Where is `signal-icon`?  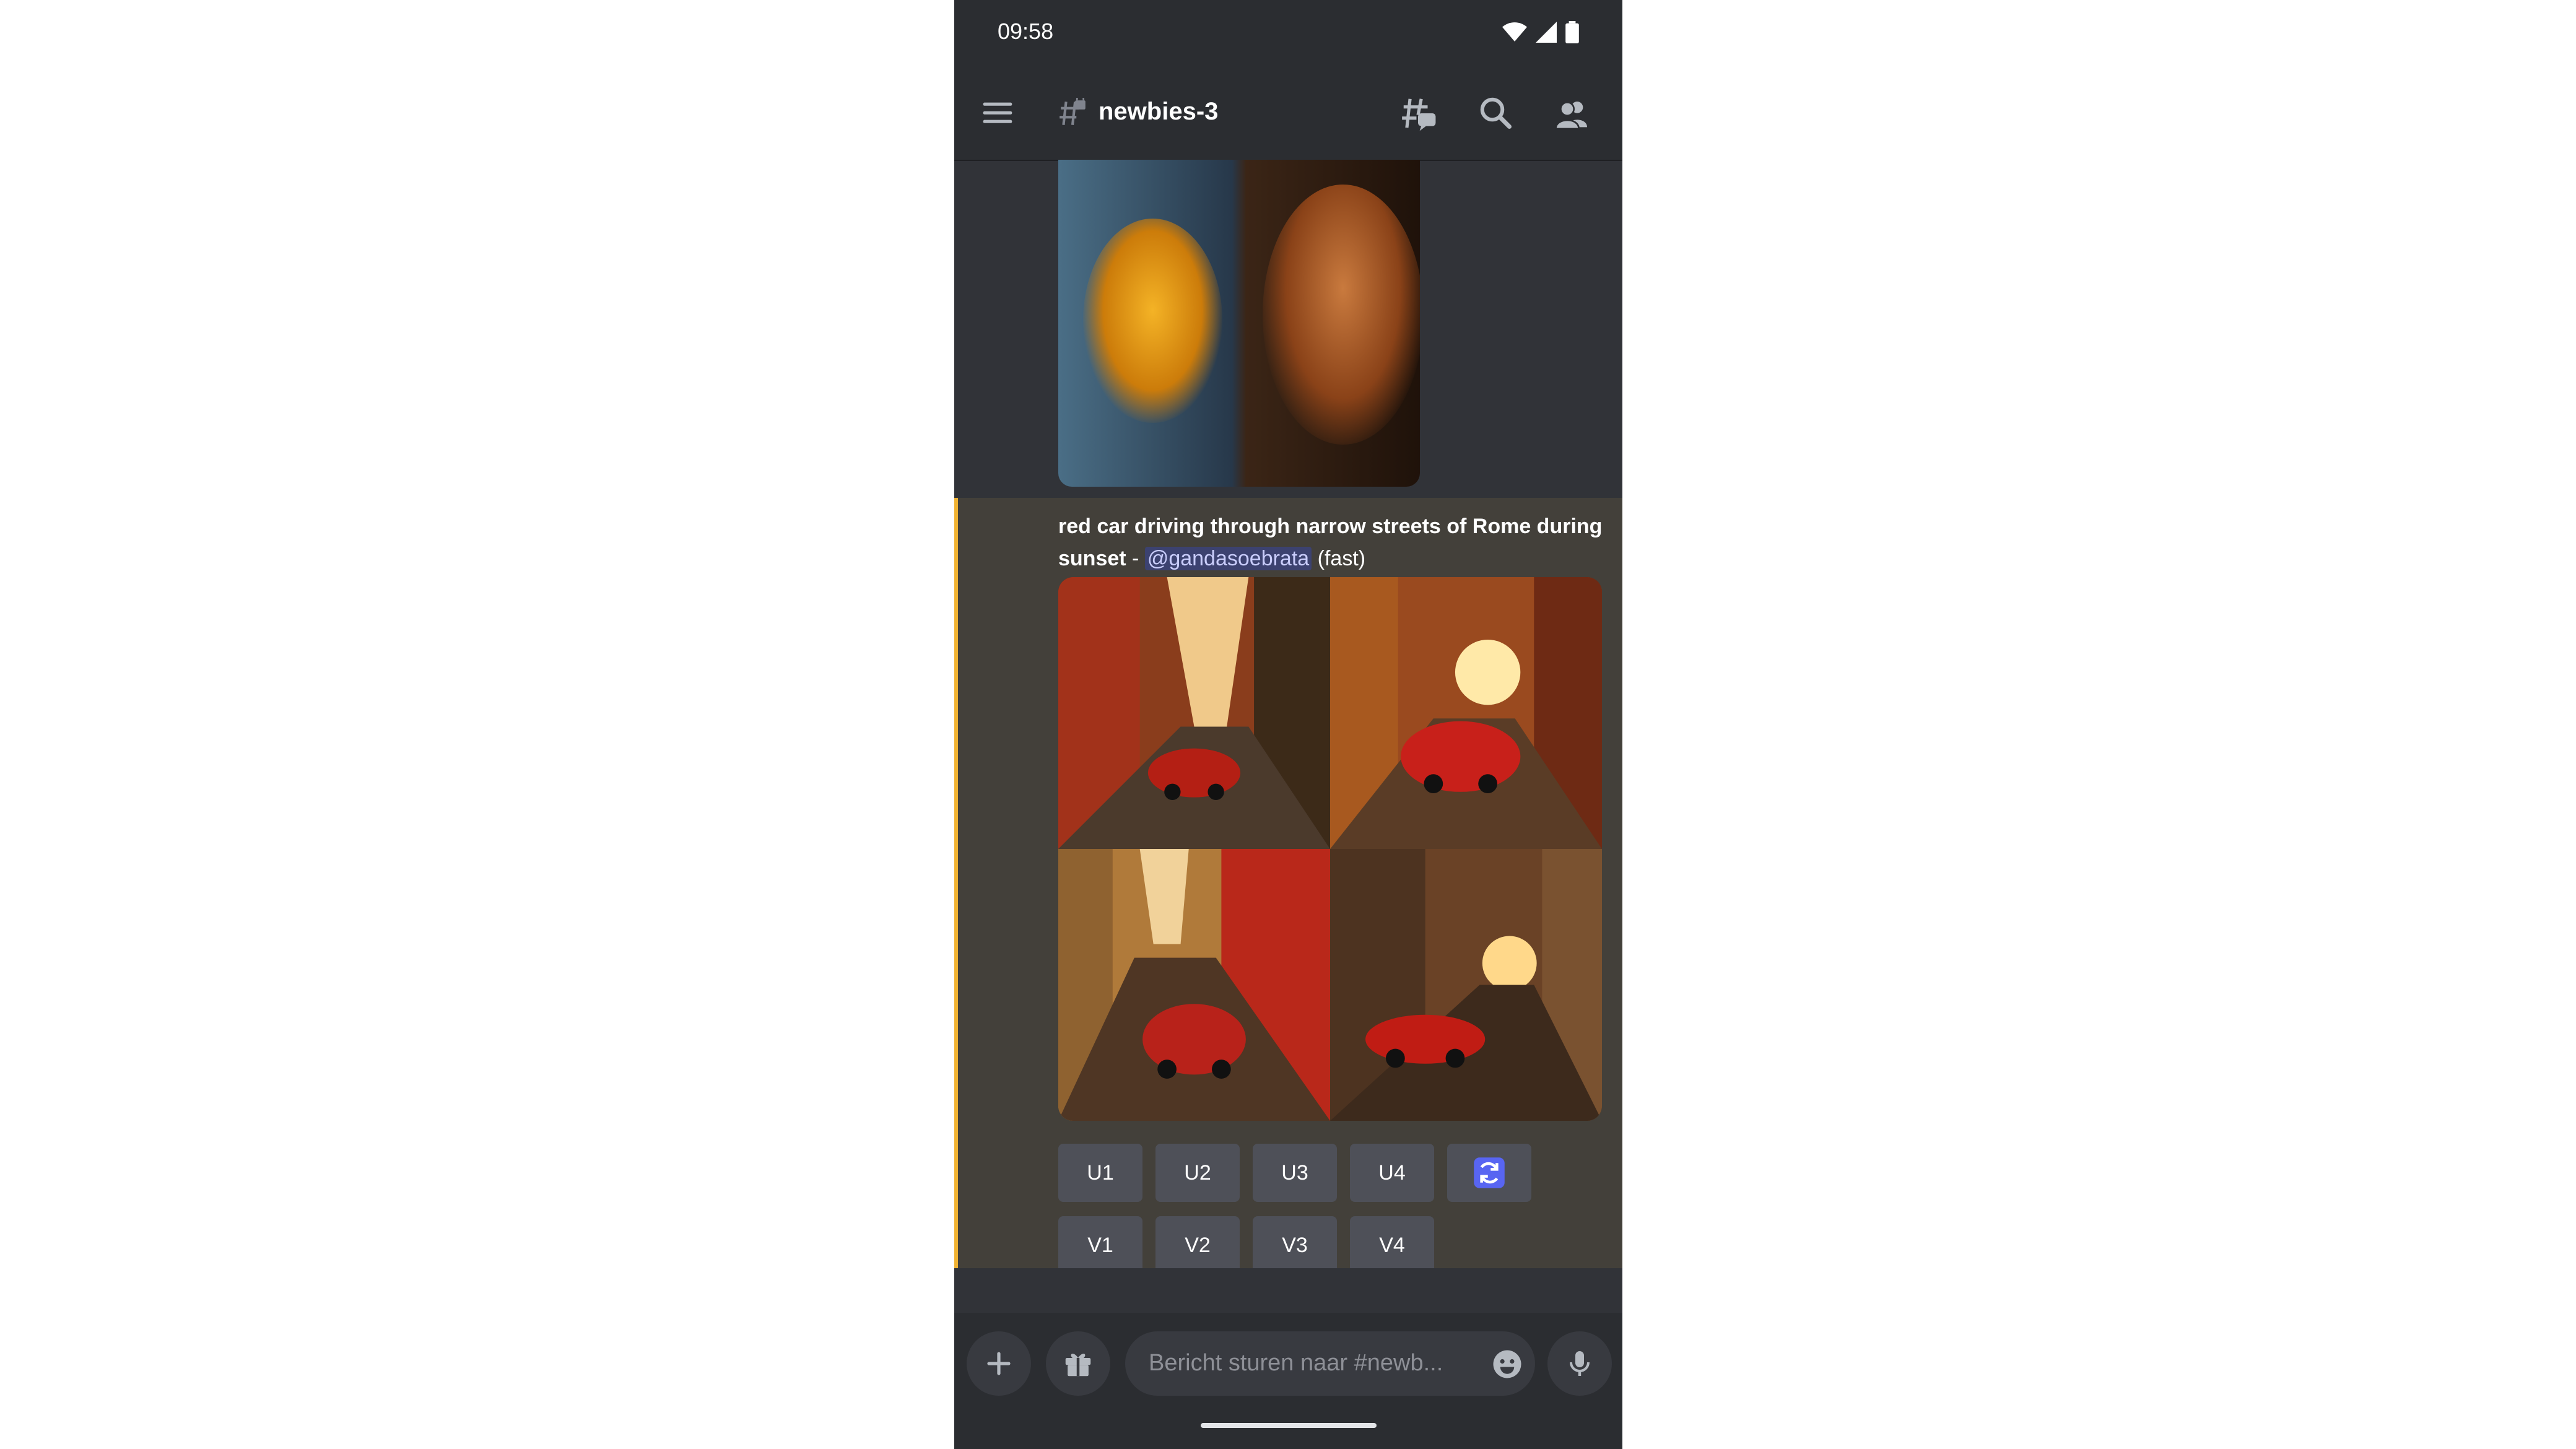
signal-icon is located at coordinates (1546, 32).